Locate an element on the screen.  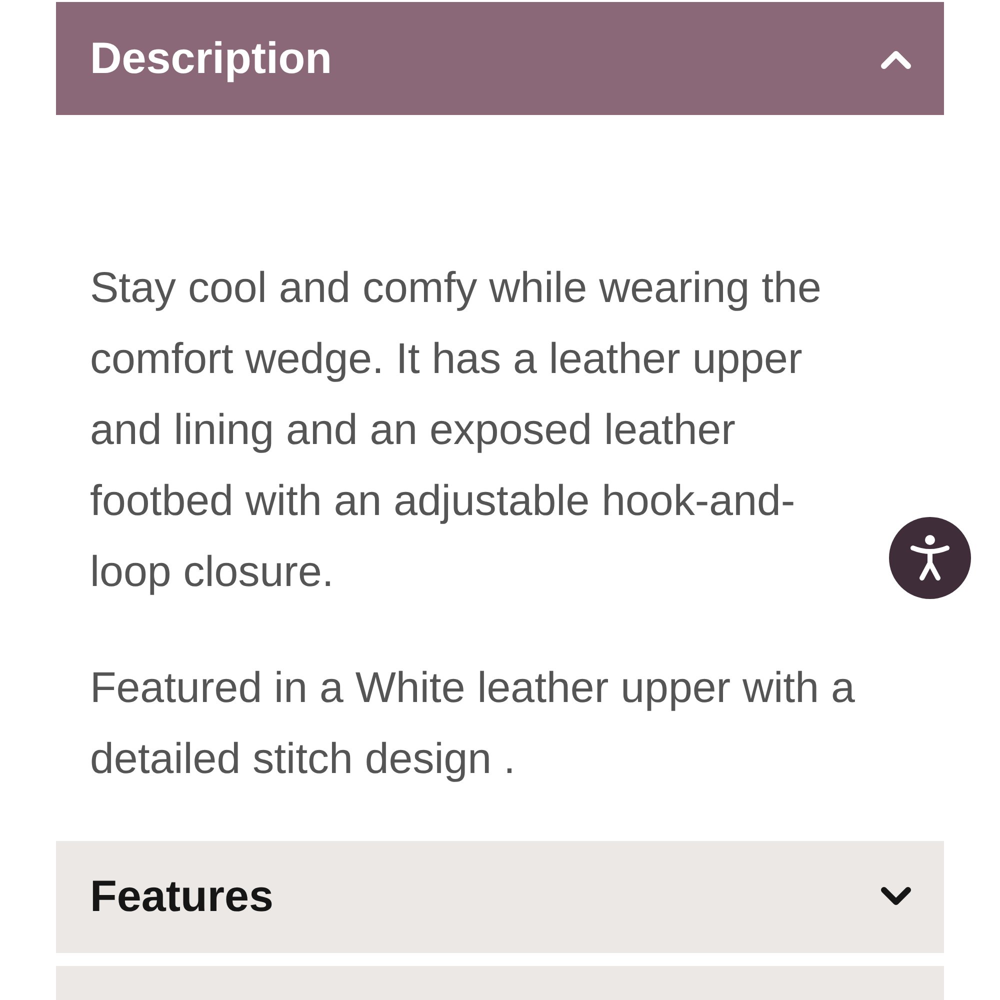
person-icon is located at coordinates (930, 558).